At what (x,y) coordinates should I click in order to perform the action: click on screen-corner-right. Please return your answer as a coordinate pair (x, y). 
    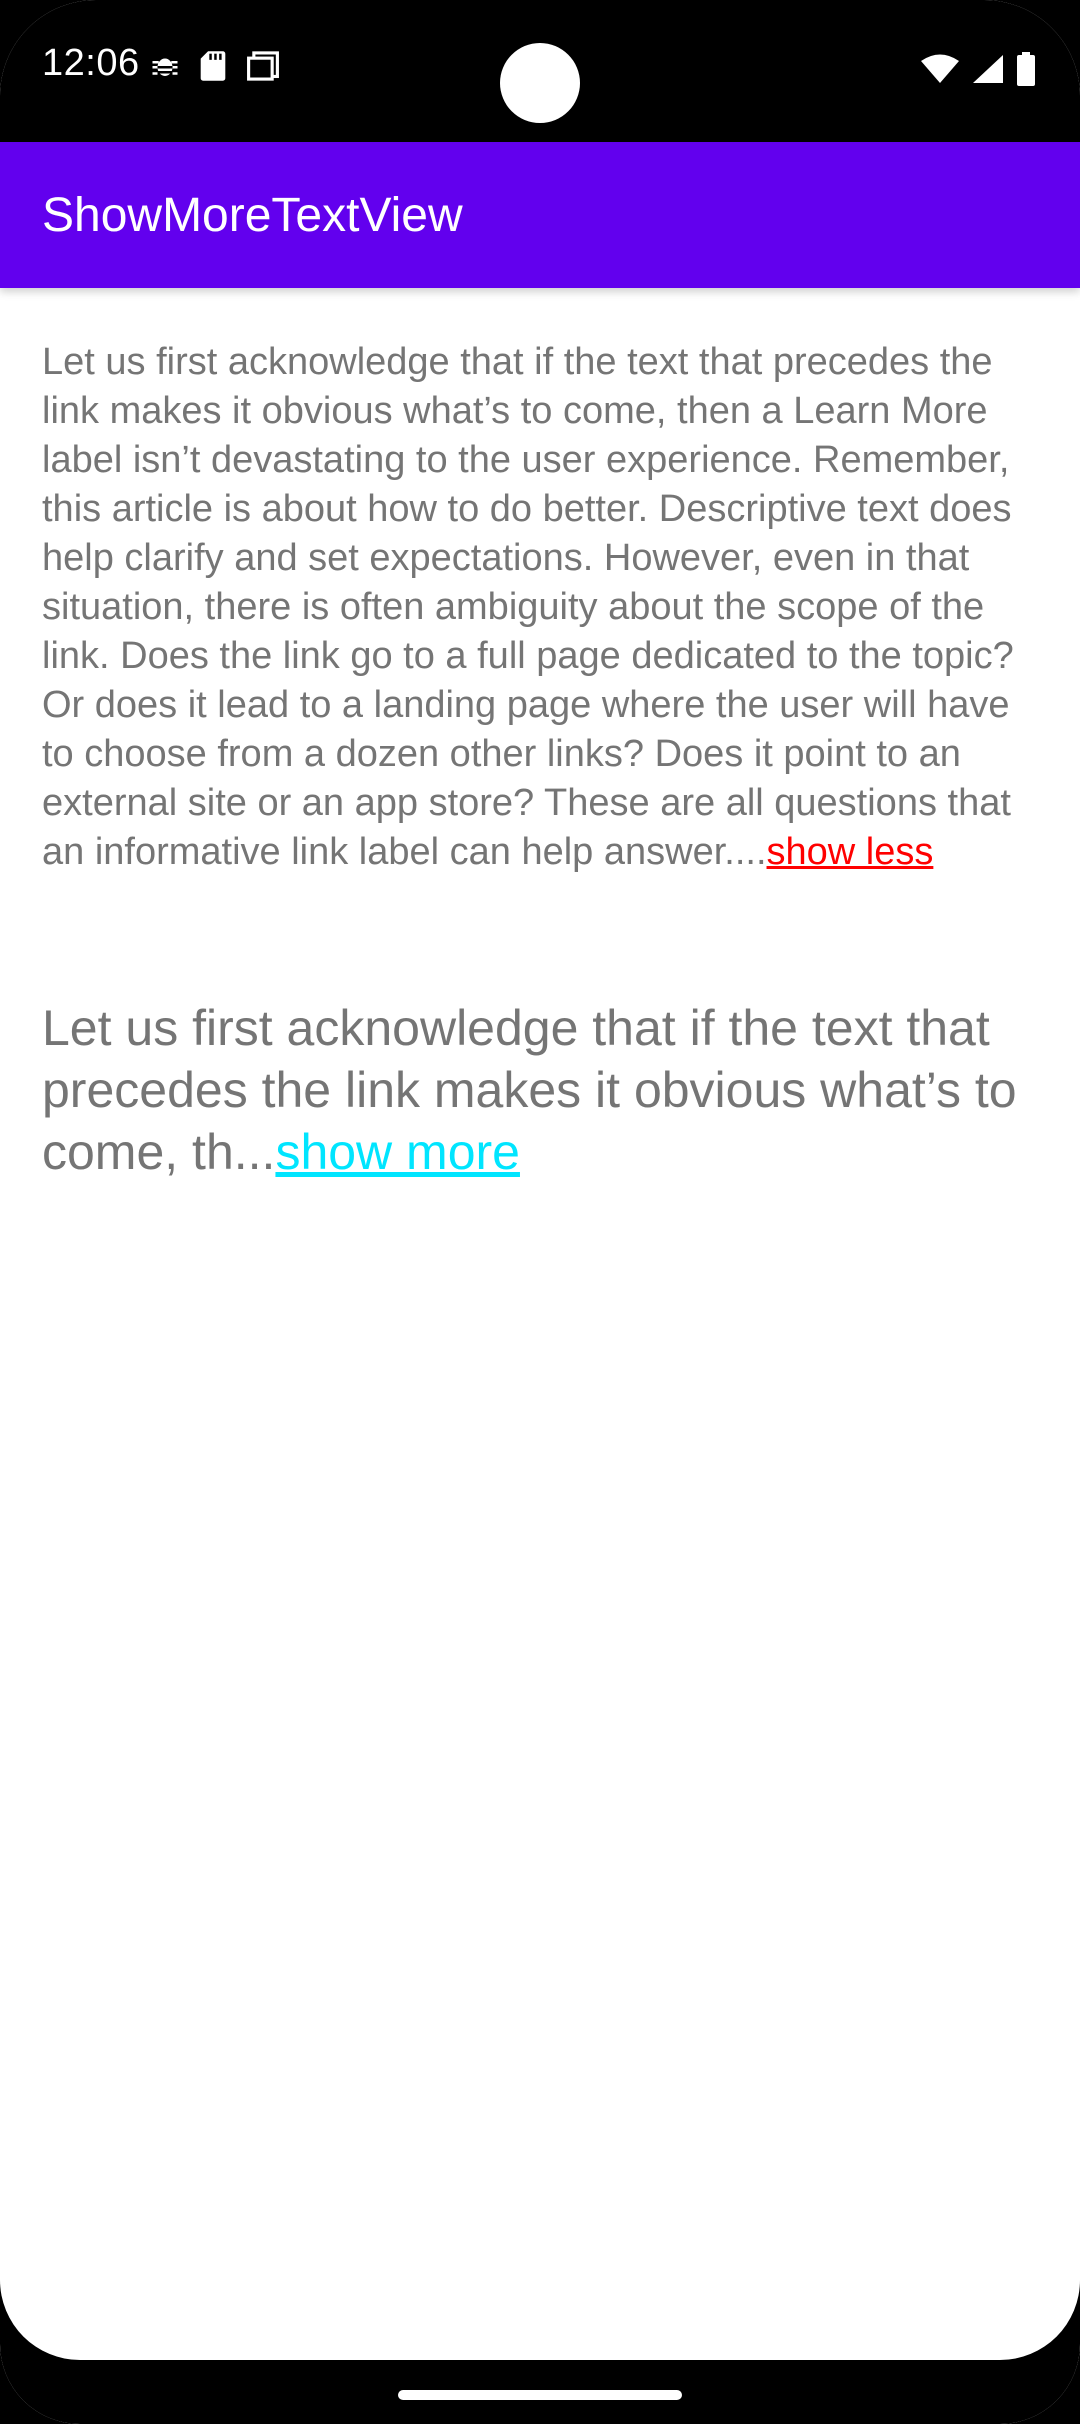
    Looking at the image, I should click on (1000, 2280).